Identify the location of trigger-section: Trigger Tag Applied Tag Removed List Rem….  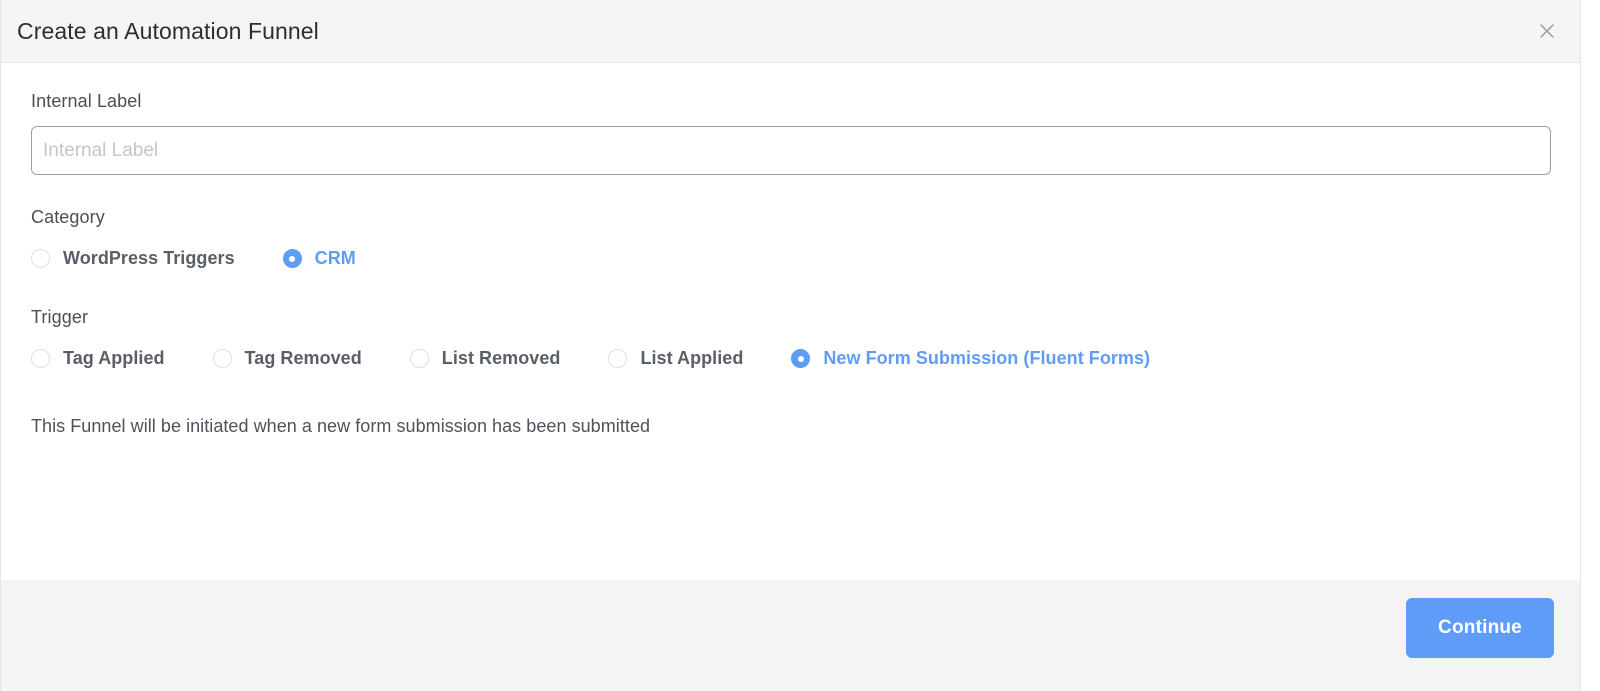
(790, 338).